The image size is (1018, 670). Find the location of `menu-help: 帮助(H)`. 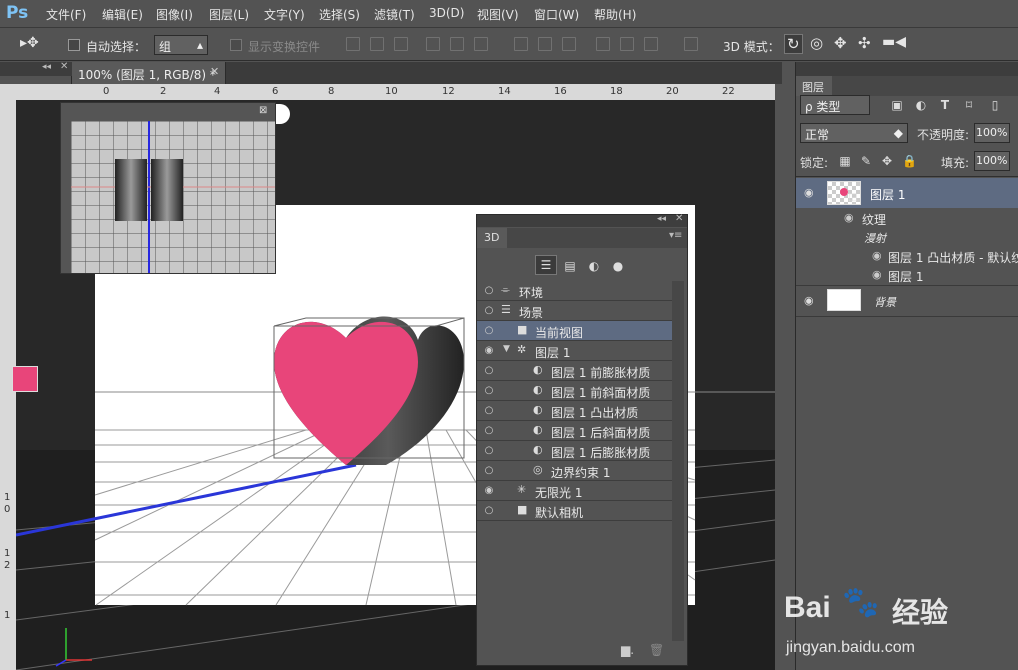

menu-help: 帮助(H) is located at coordinates (615, 14).